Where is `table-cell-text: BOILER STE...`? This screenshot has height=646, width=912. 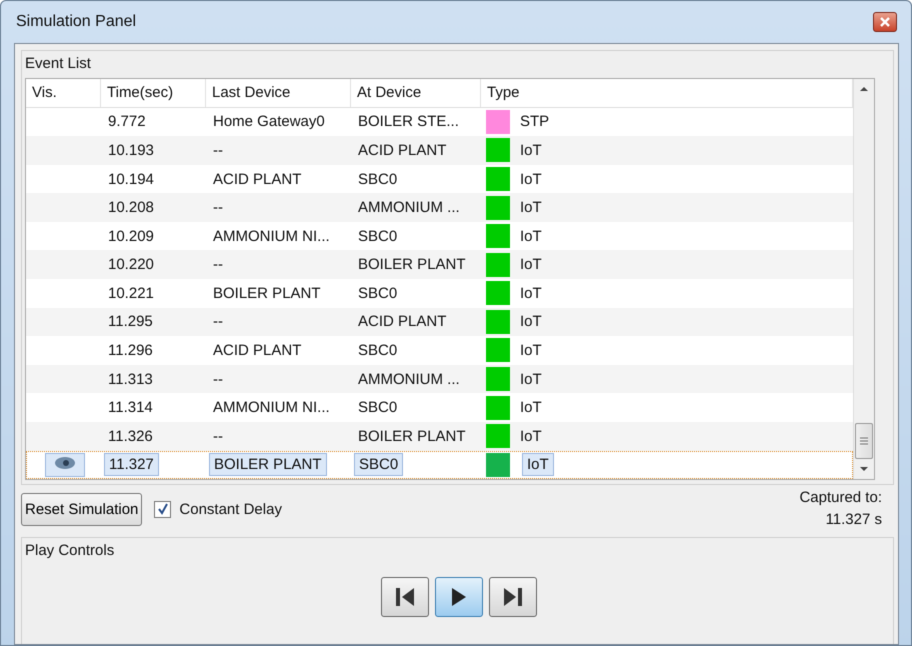 table-cell-text: BOILER STE... is located at coordinates (408, 121).